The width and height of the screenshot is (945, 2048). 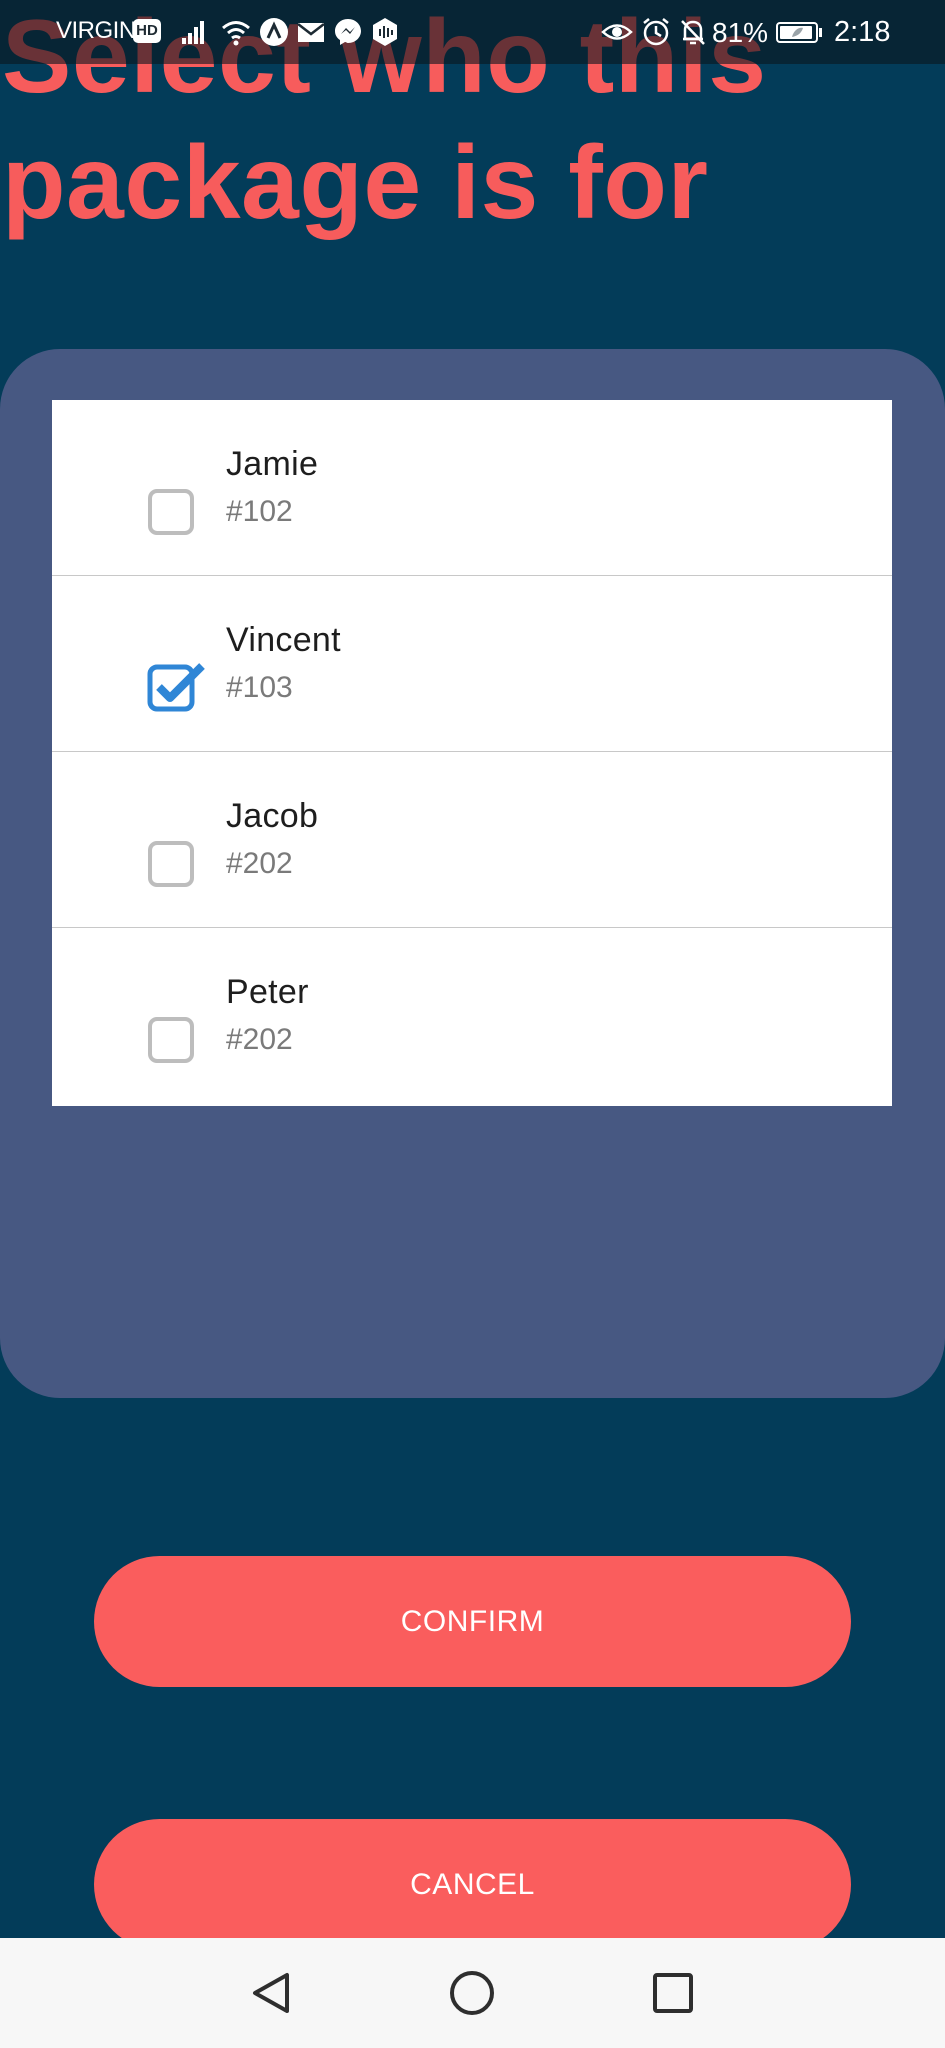 What do you see at coordinates (472, 840) in the screenshot?
I see `recipient-row-jacob: Jacob #202` at bounding box center [472, 840].